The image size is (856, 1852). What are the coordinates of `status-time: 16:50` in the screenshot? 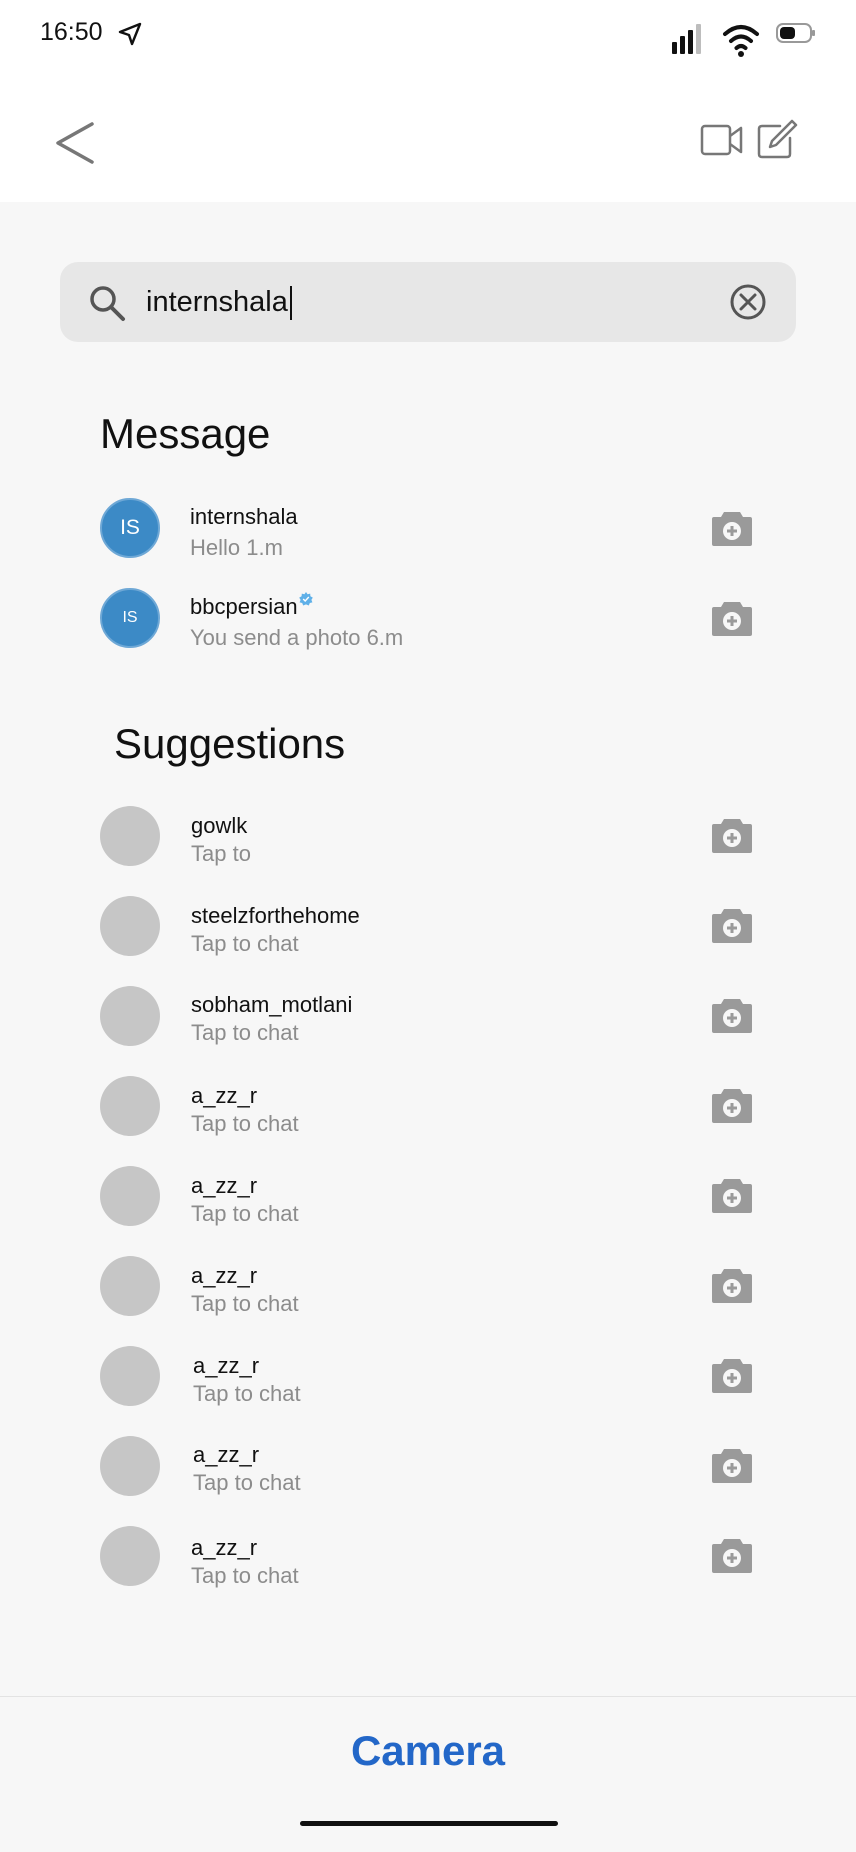 It's located at (71, 32).